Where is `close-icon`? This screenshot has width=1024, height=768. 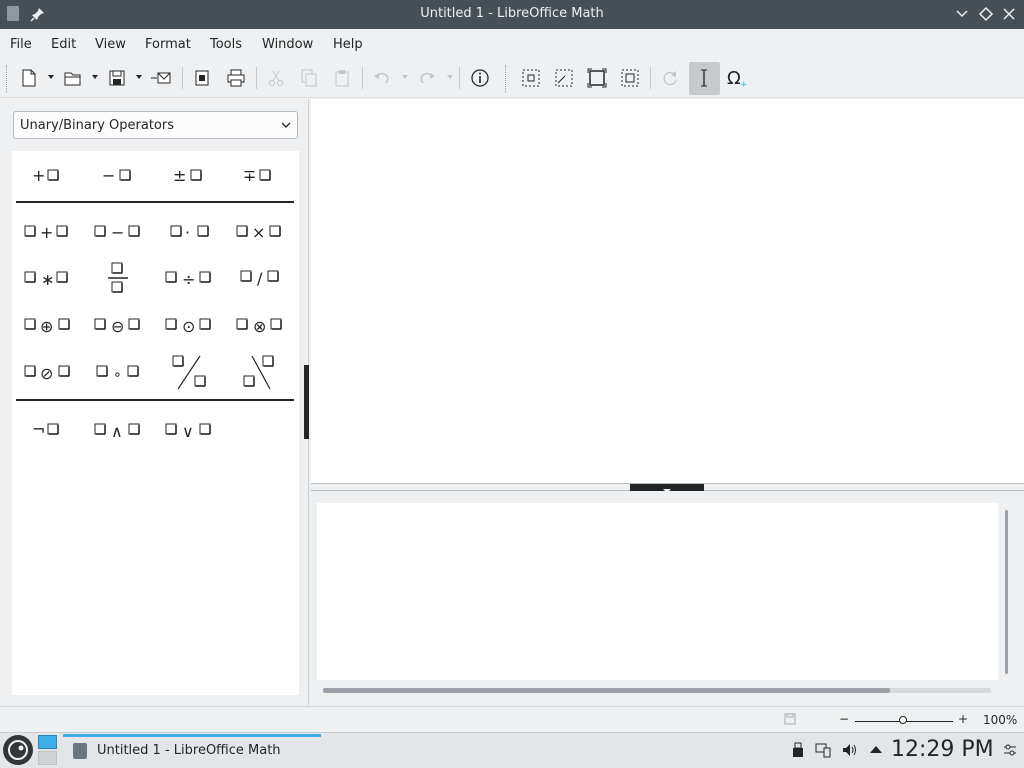
close-icon is located at coordinates (1009, 14).